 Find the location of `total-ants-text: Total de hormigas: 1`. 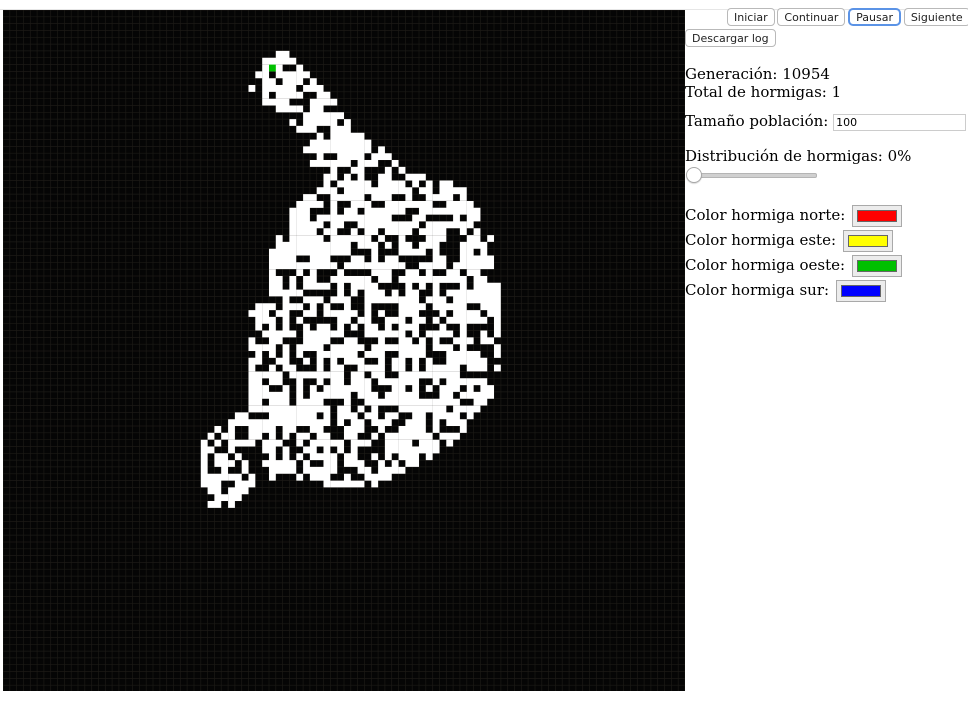

total-ants-text: Total de hormigas: 1 is located at coordinates (763, 92).